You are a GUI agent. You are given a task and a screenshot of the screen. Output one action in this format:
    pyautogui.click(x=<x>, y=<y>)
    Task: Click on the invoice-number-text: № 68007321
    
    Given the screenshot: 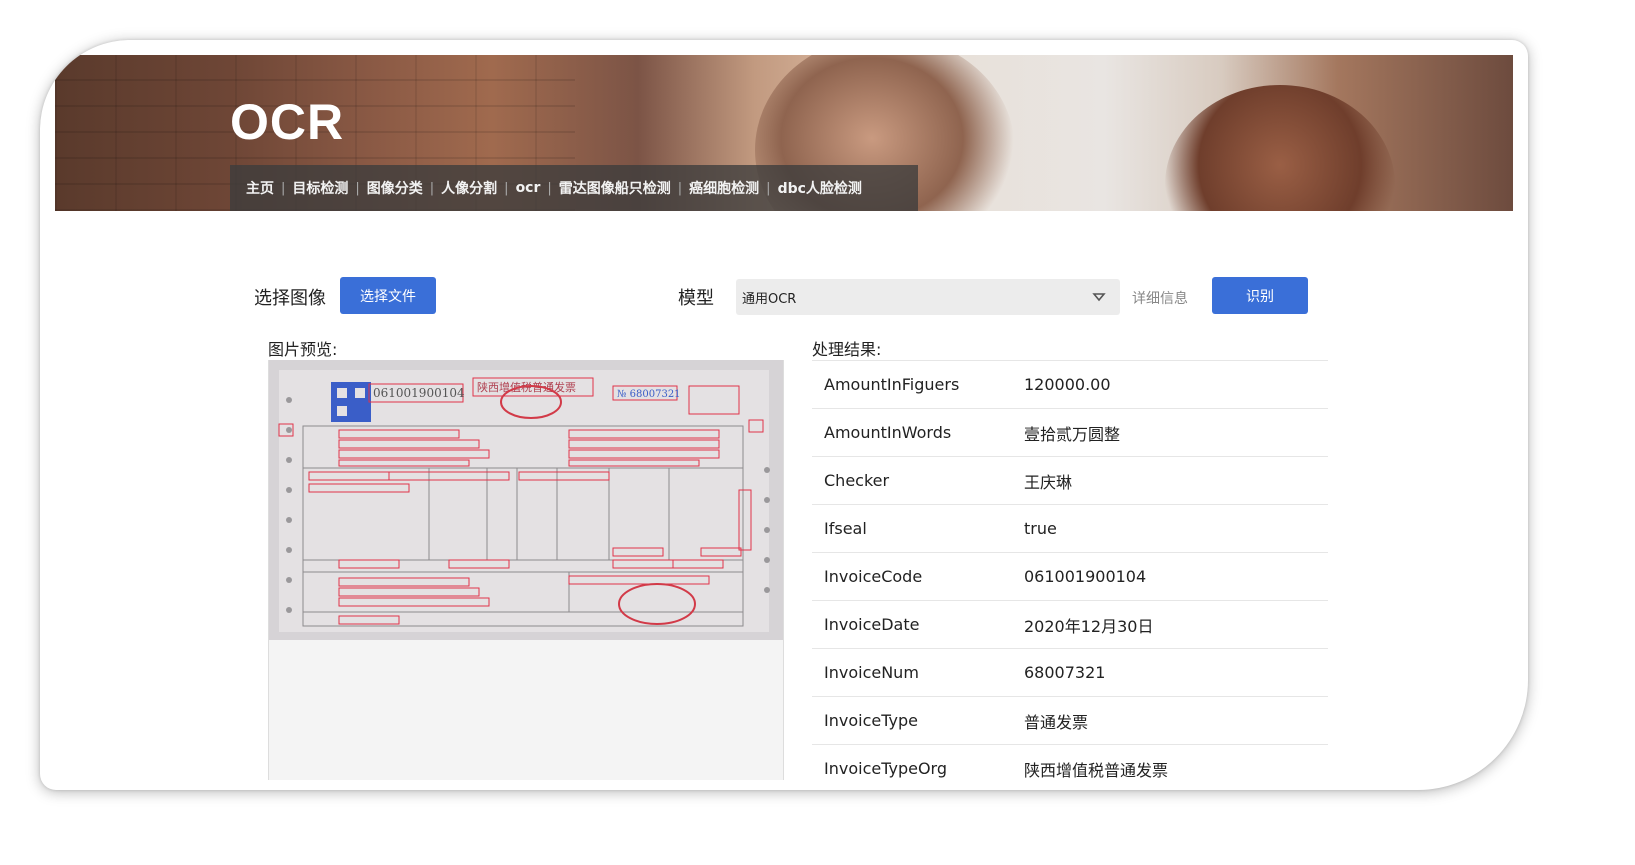 What is the action you would take?
    pyautogui.click(x=649, y=394)
    